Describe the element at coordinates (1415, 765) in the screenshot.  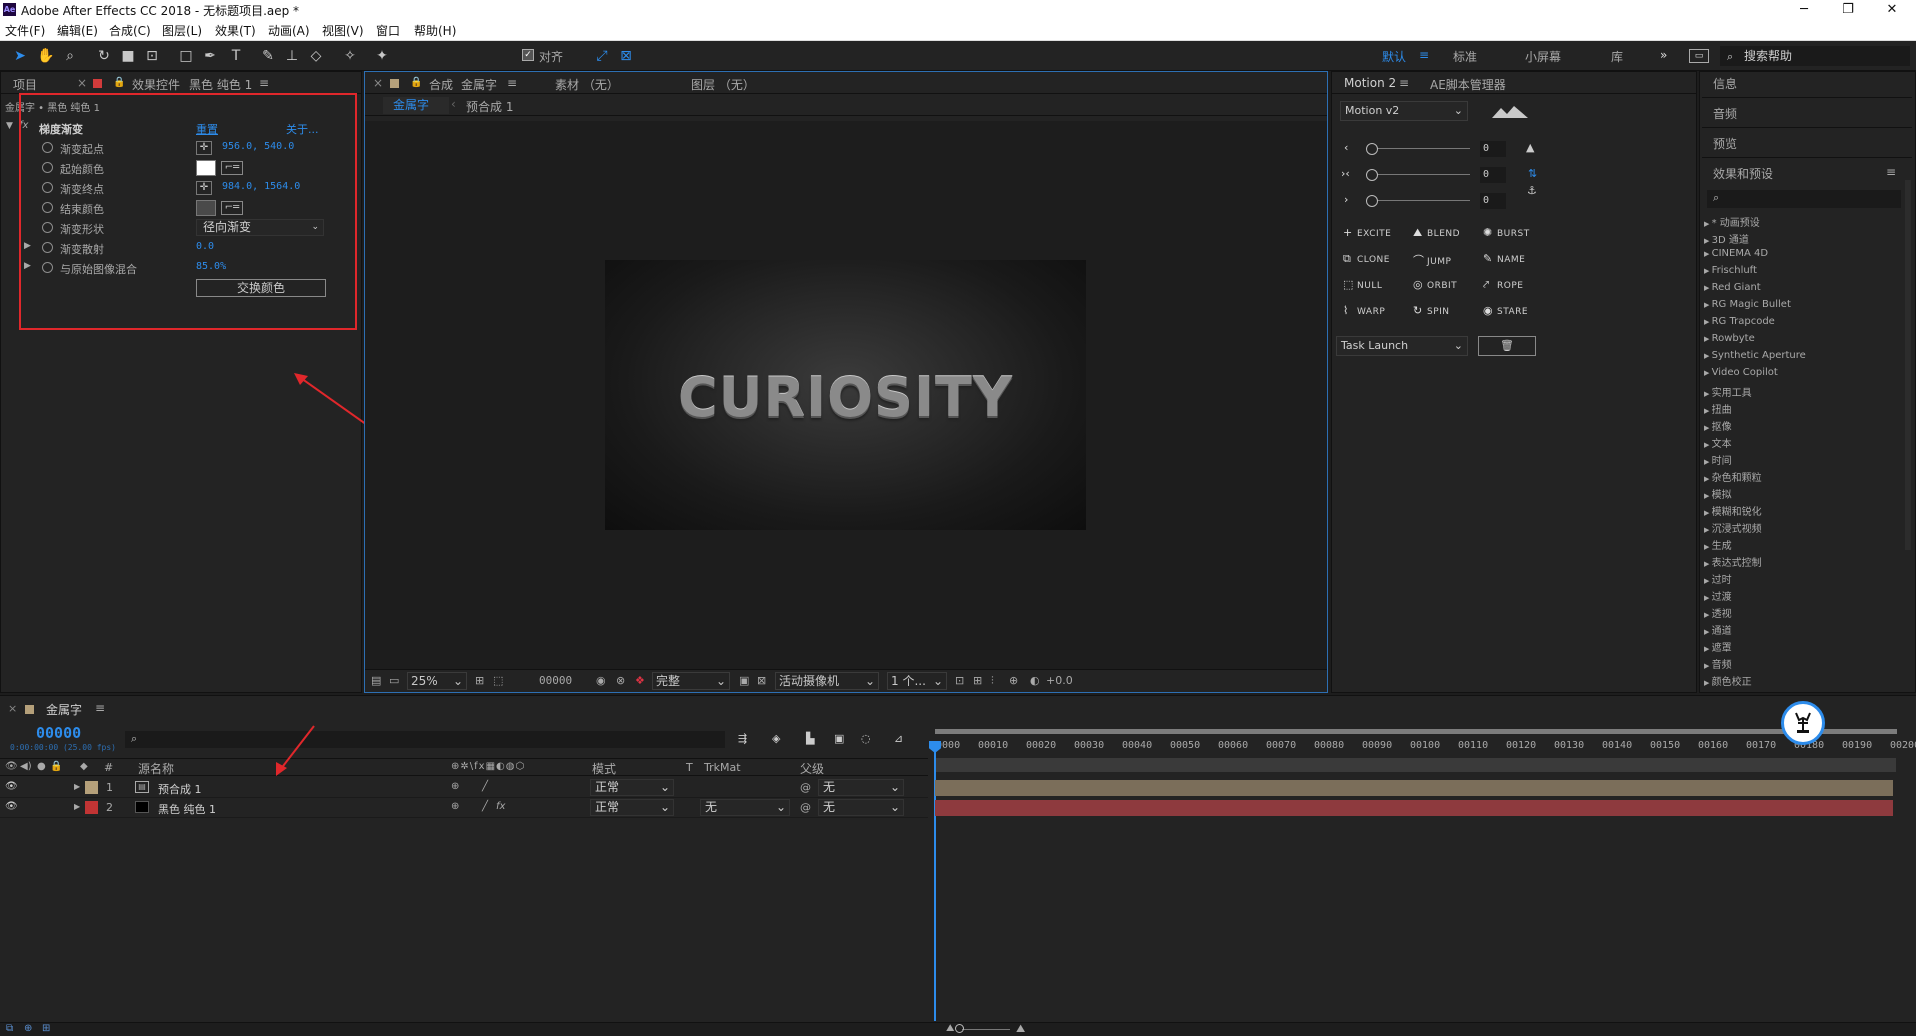
I see `playhead-track` at that location.